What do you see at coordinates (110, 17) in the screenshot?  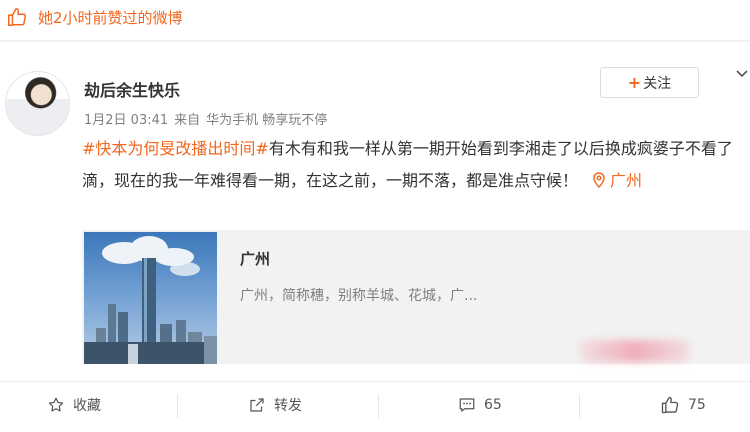 I see `liked-notice-text: 她2小时前赞过的微博` at bounding box center [110, 17].